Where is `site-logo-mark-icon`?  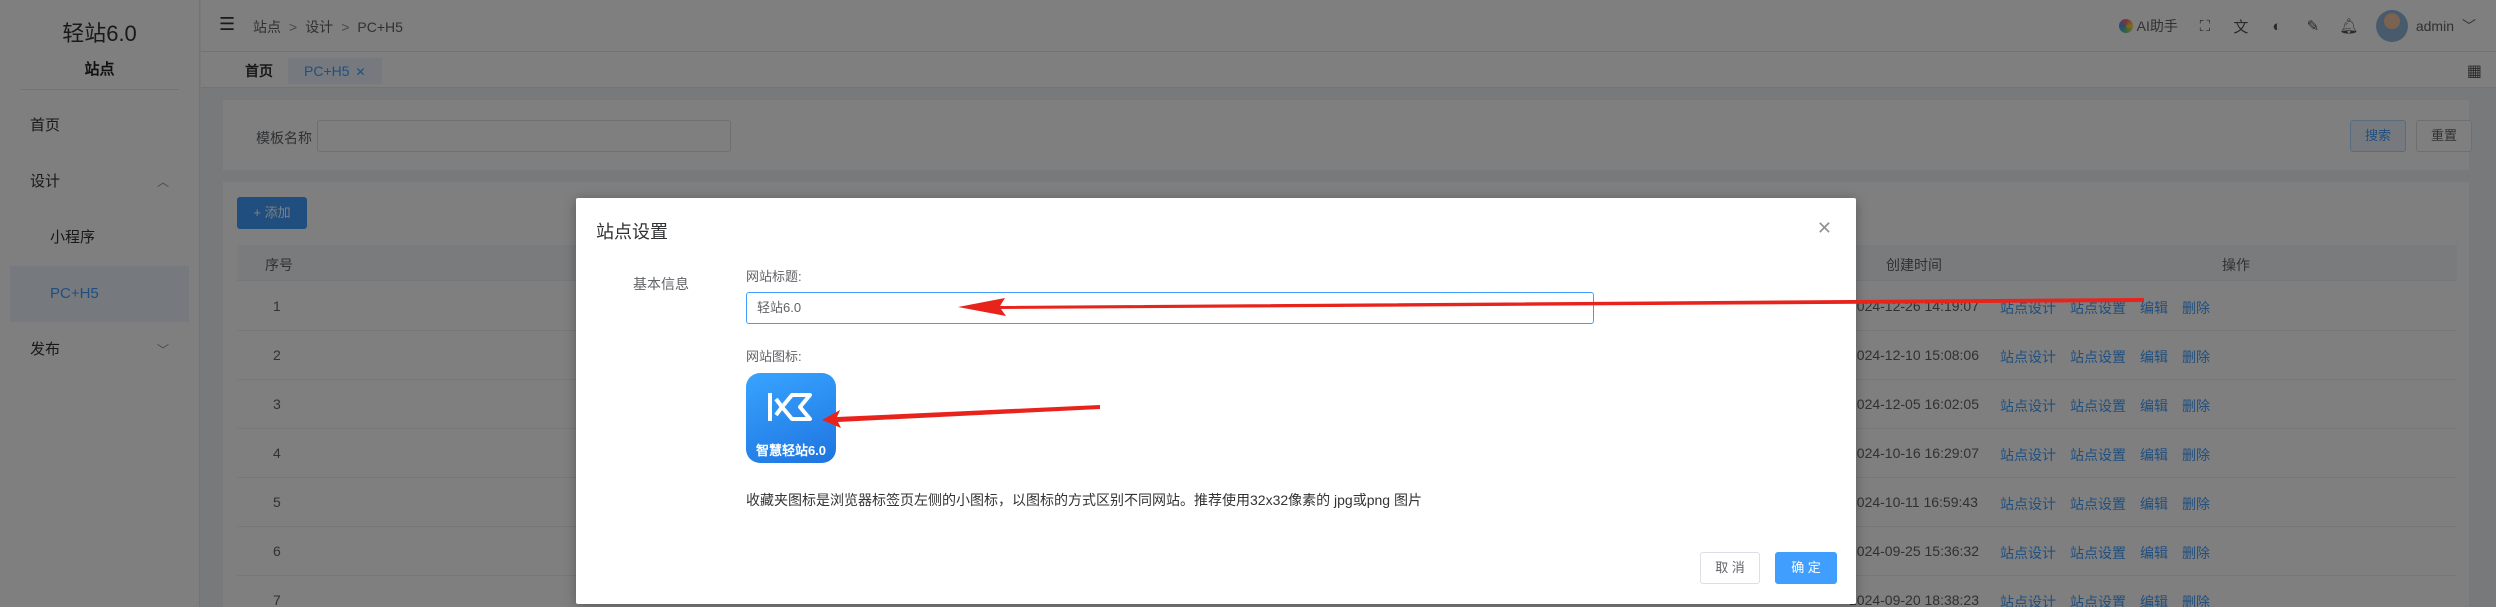
site-logo-mark-icon is located at coordinates (790, 407).